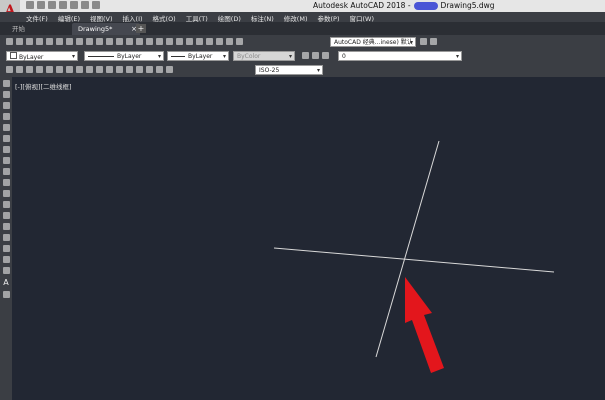 The height and width of the screenshot is (400, 605). Describe the element at coordinates (229, 41) in the screenshot. I see `markup-icon` at that location.